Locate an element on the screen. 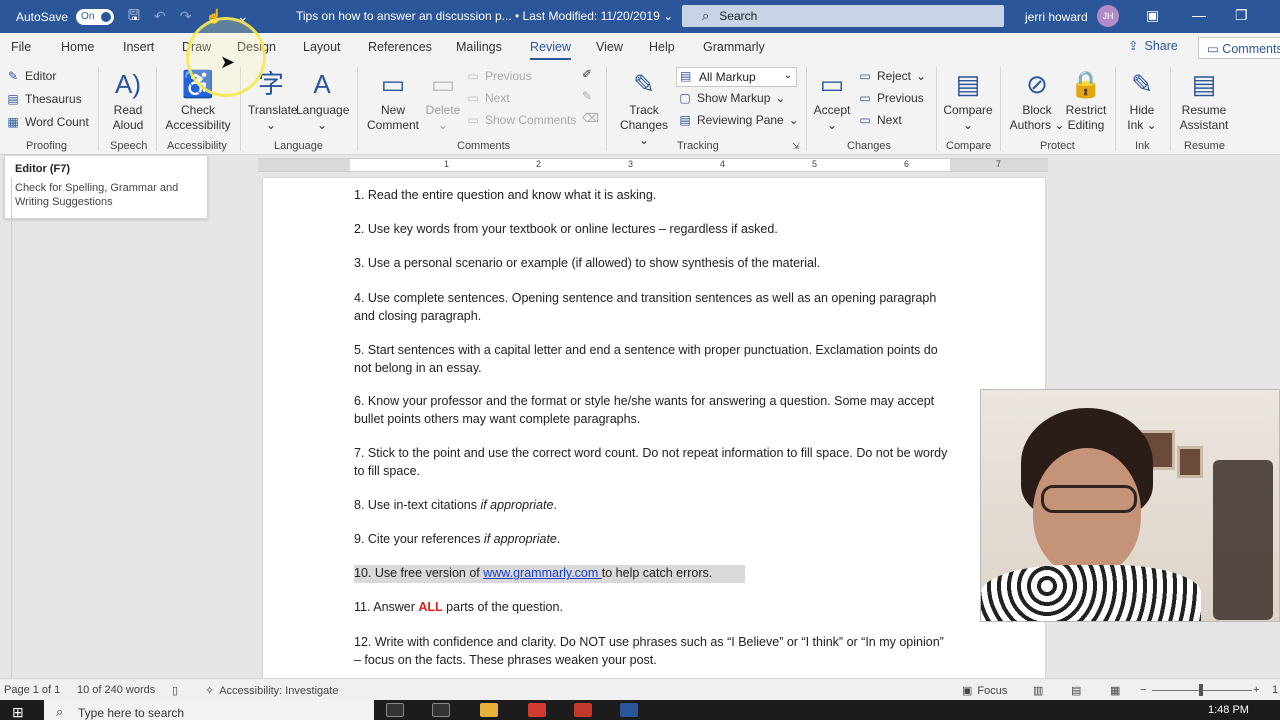  tab-help: Help is located at coordinates (662, 47).